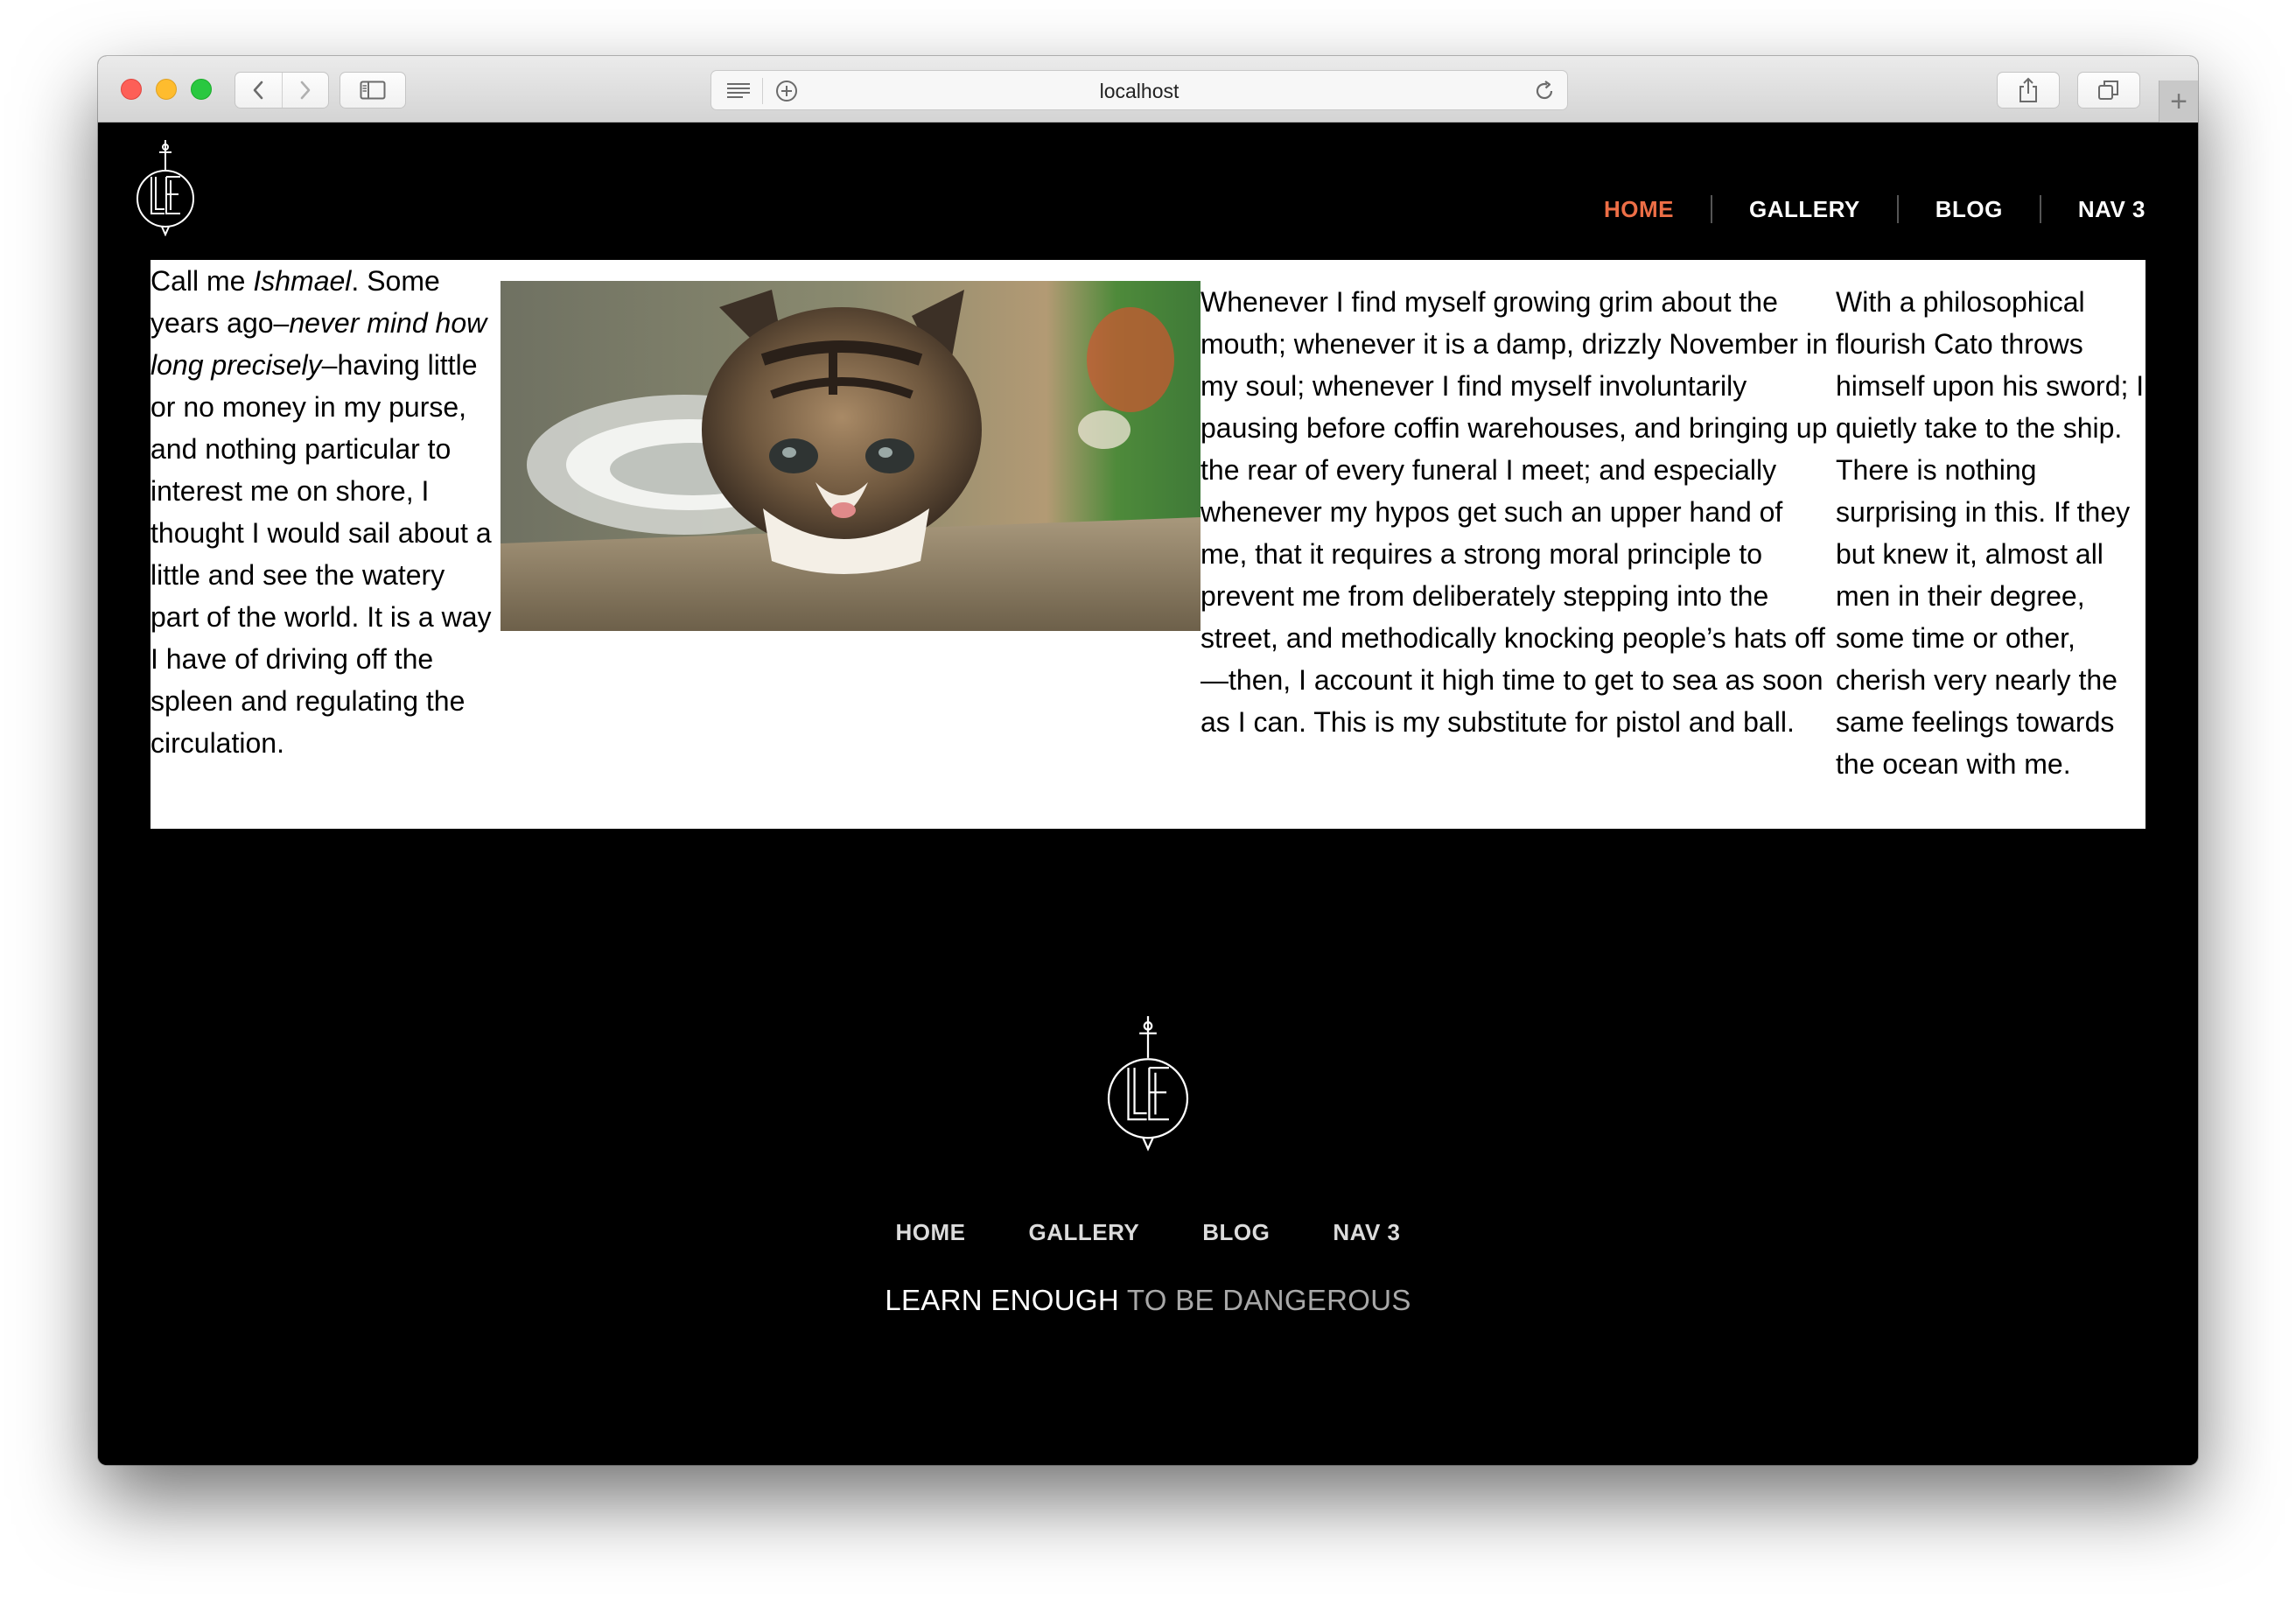 The width and height of the screenshot is (2296, 1605). What do you see at coordinates (302, 281) in the screenshot?
I see `col1-italic-a: Ishmael` at bounding box center [302, 281].